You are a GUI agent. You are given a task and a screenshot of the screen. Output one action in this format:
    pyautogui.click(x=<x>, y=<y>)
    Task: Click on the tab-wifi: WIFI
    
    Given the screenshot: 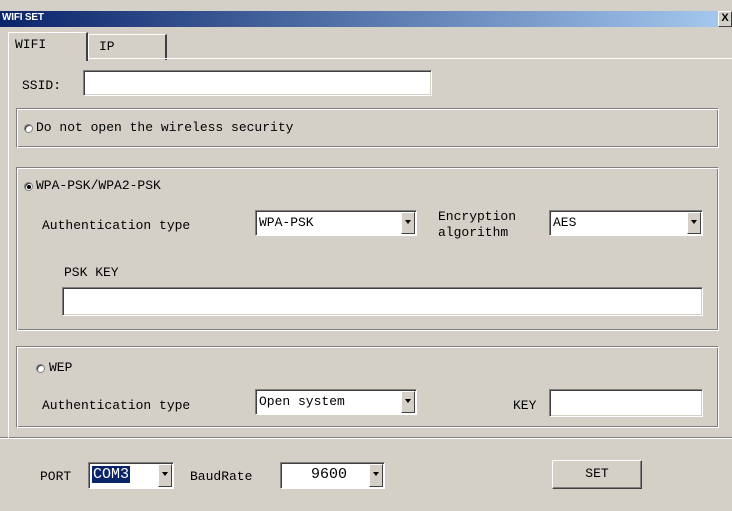 What is the action you would take?
    pyautogui.click(x=48, y=46)
    